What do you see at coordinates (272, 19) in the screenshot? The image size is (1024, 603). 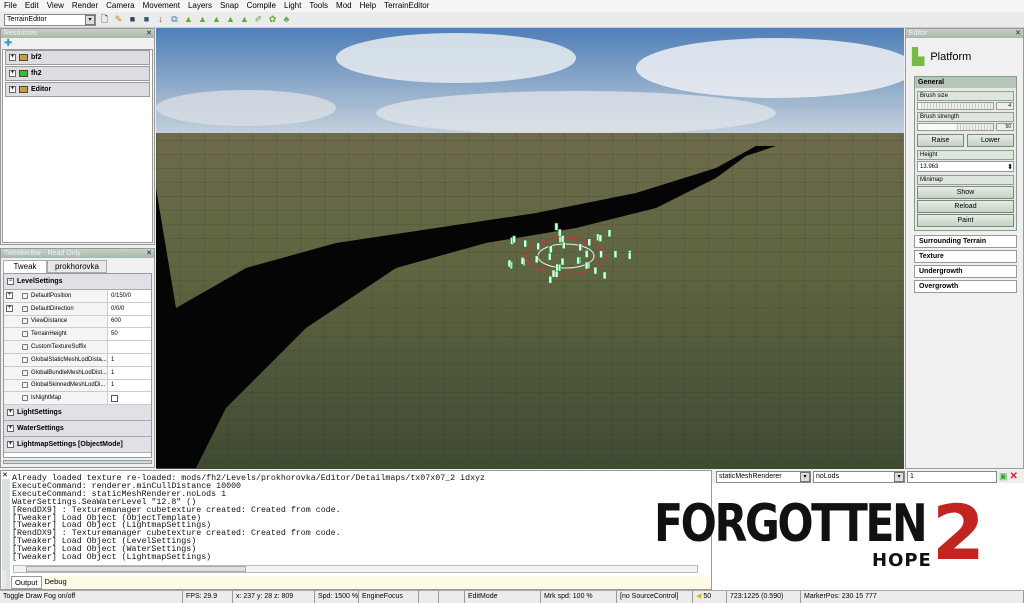 I see `undergrowth-icon: ✿` at bounding box center [272, 19].